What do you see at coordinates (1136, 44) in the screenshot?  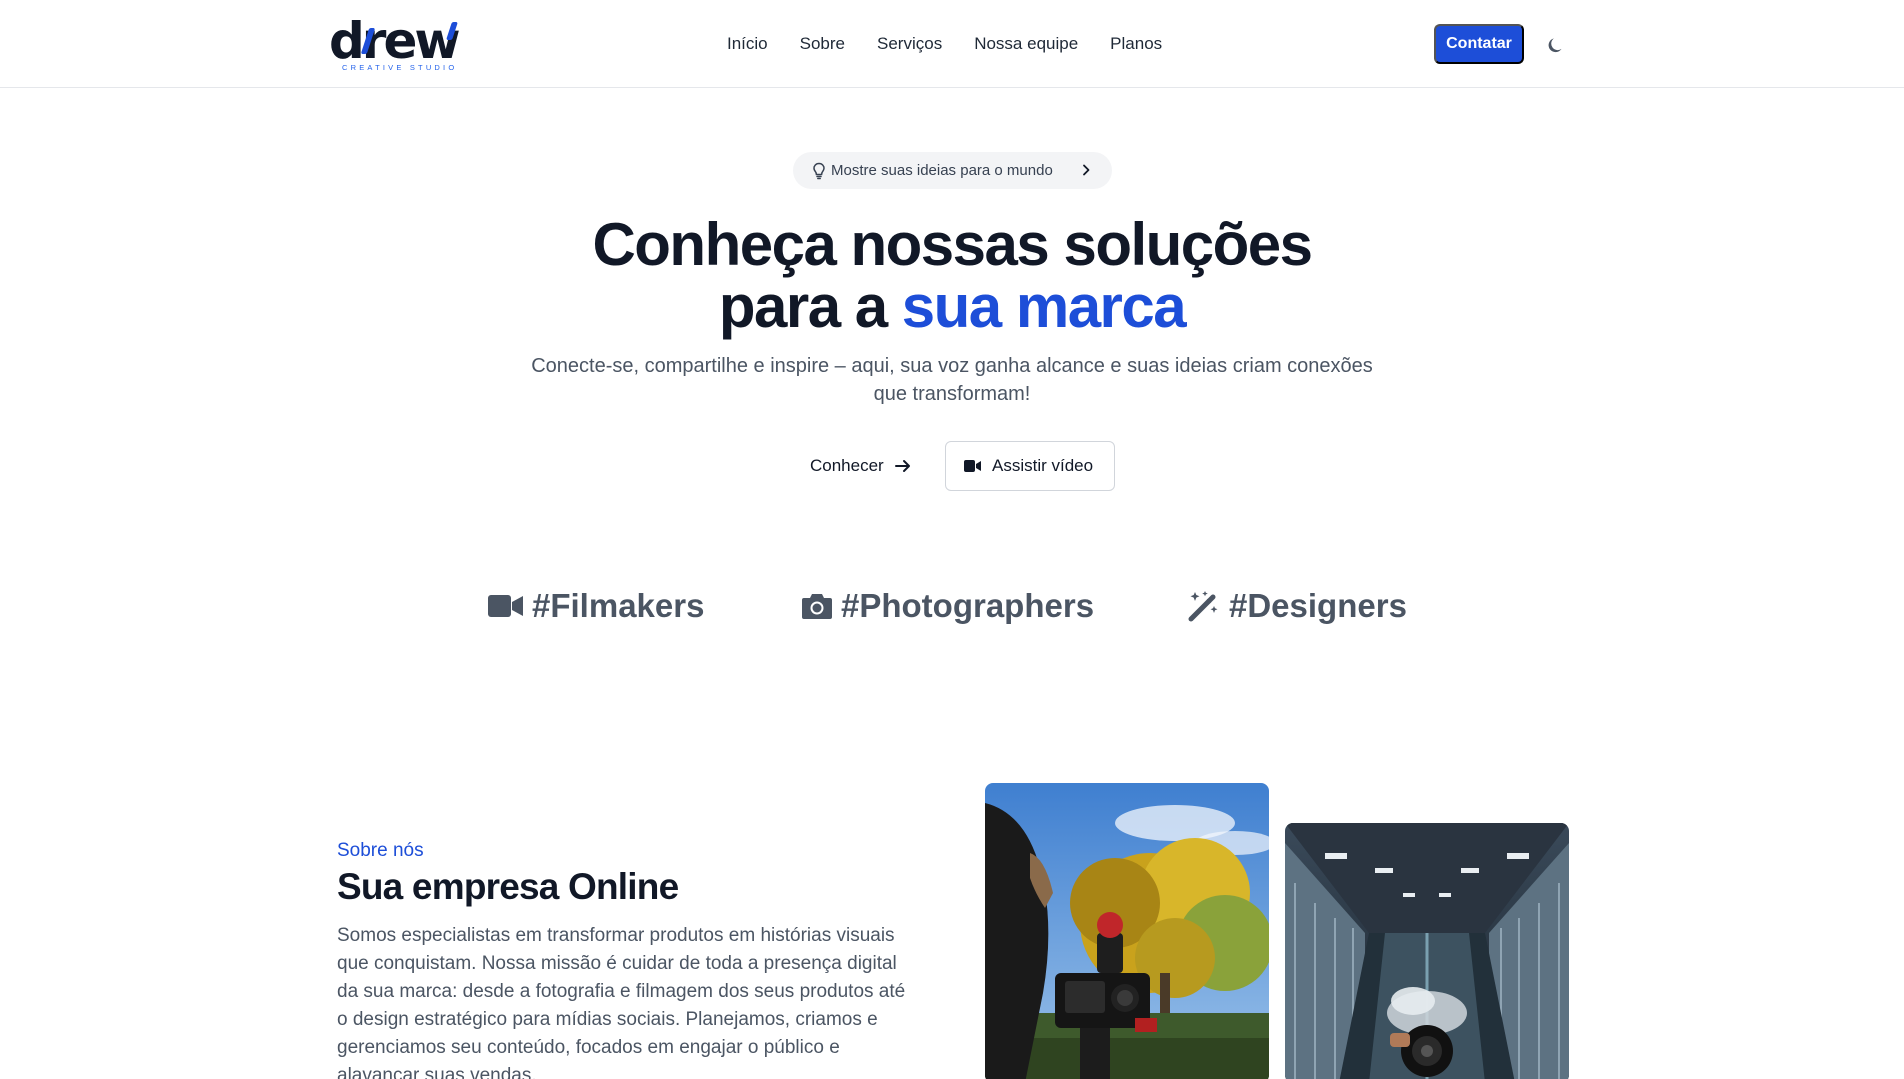 I see `nav-item-planos: Planos` at bounding box center [1136, 44].